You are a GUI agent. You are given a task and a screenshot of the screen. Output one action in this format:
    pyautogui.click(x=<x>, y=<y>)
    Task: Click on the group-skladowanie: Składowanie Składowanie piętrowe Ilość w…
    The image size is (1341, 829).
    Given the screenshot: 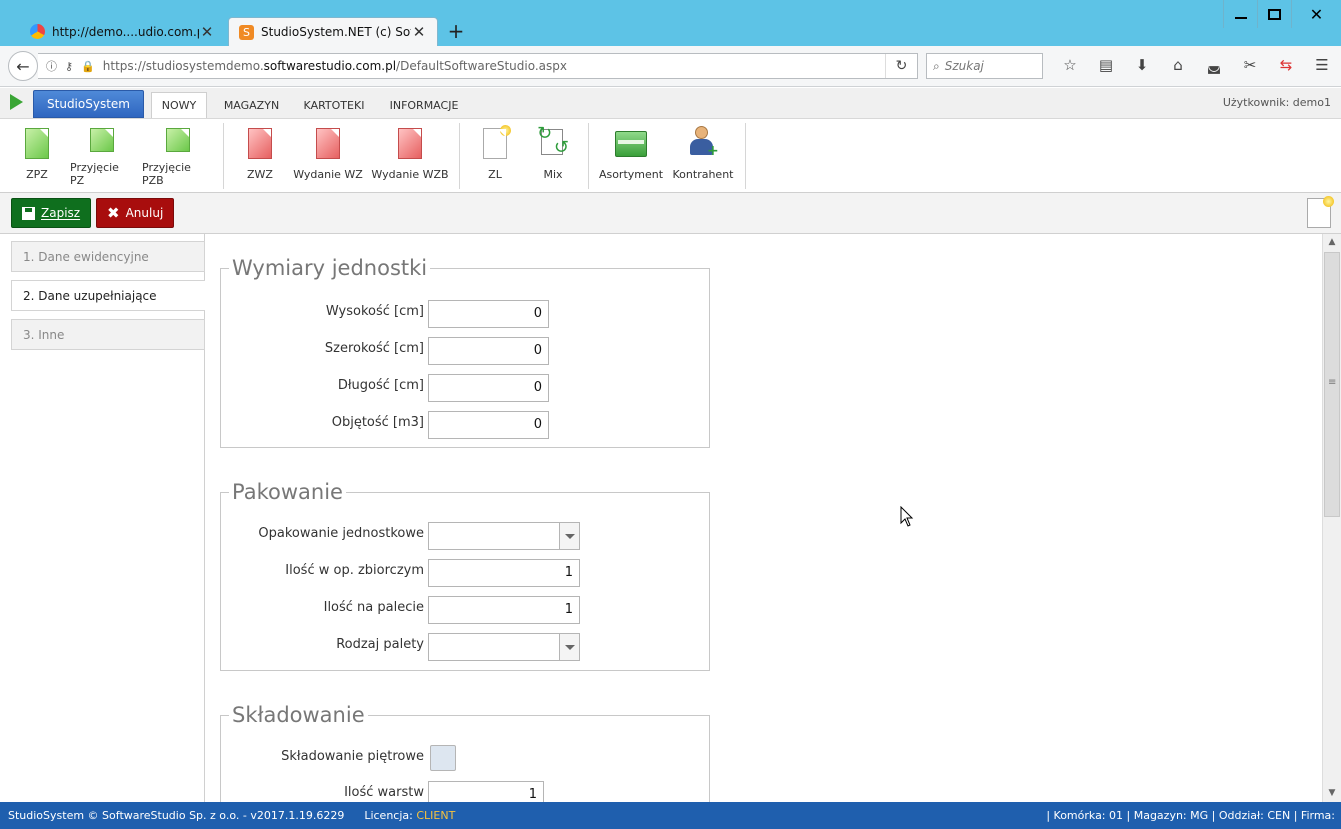 What is the action you would take?
    pyautogui.click(x=465, y=752)
    